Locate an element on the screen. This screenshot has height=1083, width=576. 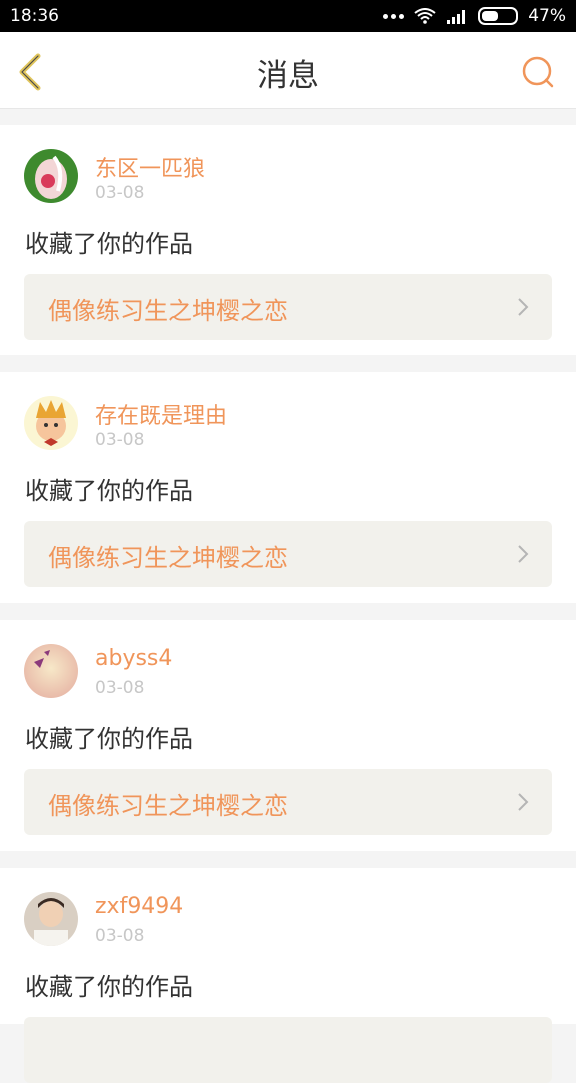
wifi-icon is located at coordinates (425, 16).